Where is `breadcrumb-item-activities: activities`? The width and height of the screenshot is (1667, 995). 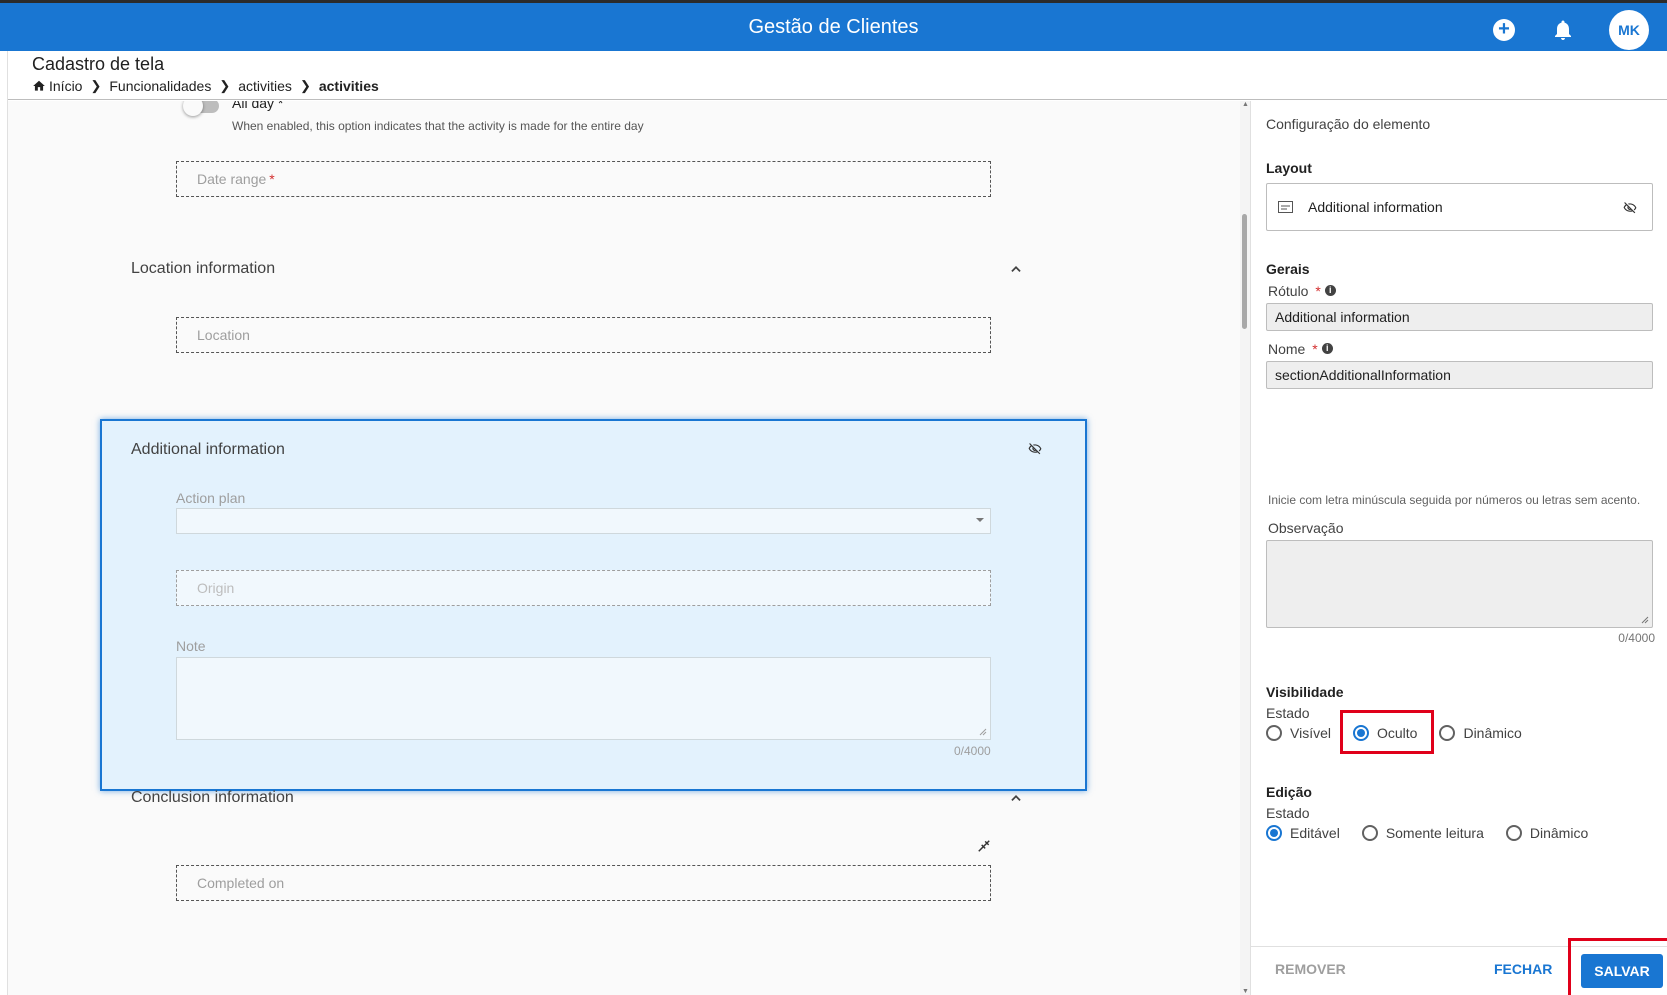
breadcrumb-item-activities: activities is located at coordinates (265, 86).